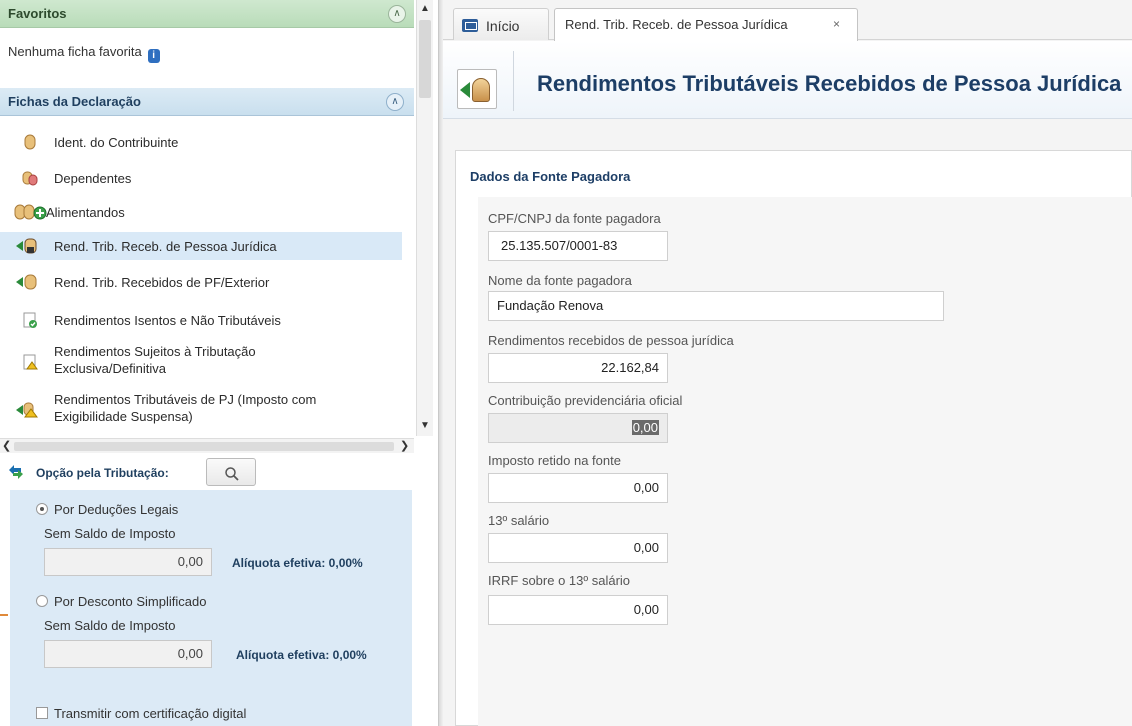 The image size is (1132, 726). Describe the element at coordinates (424, 218) in the screenshot. I see `vertical-scrollbar: ▲ ▼` at that location.